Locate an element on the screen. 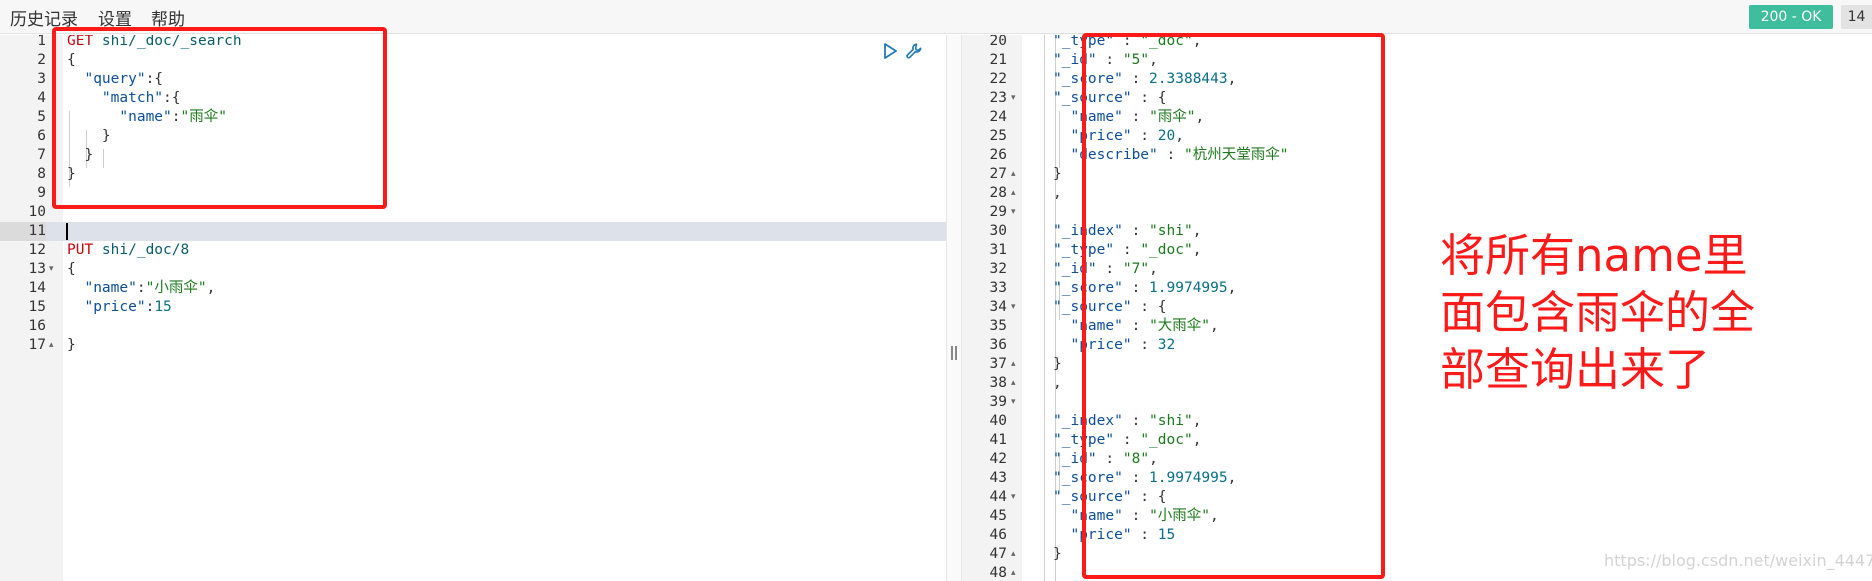  line-number: 38 is located at coordinates (998, 383).